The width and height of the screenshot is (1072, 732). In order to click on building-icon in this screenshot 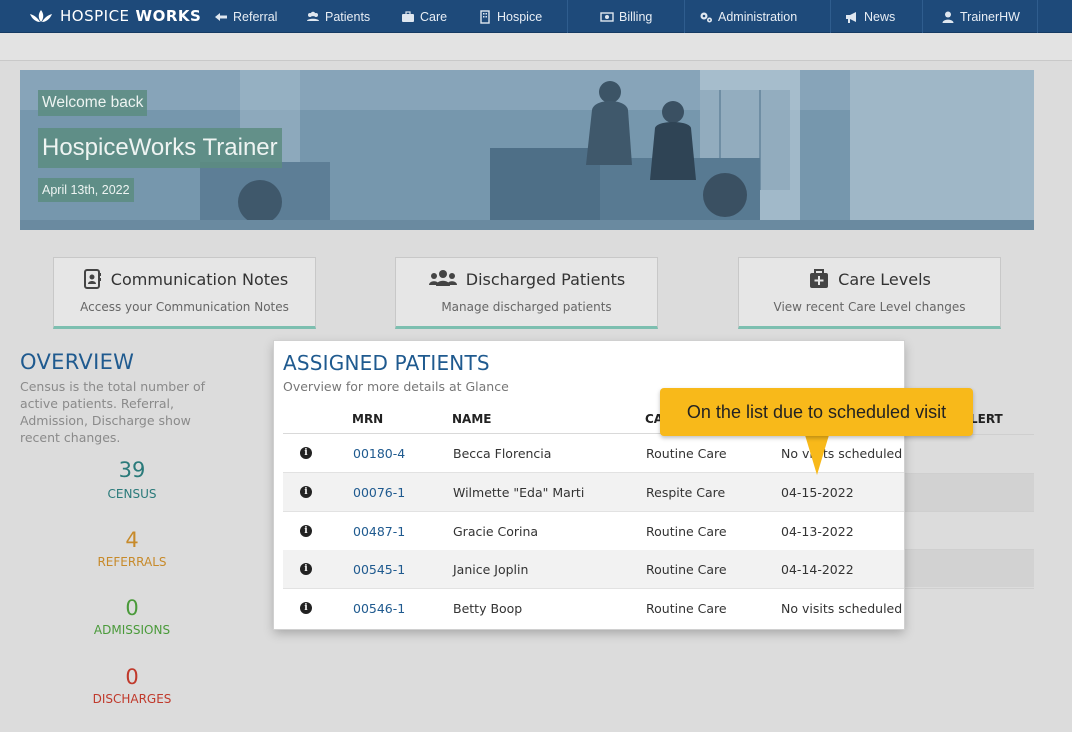, I will do `click(485, 16)`.